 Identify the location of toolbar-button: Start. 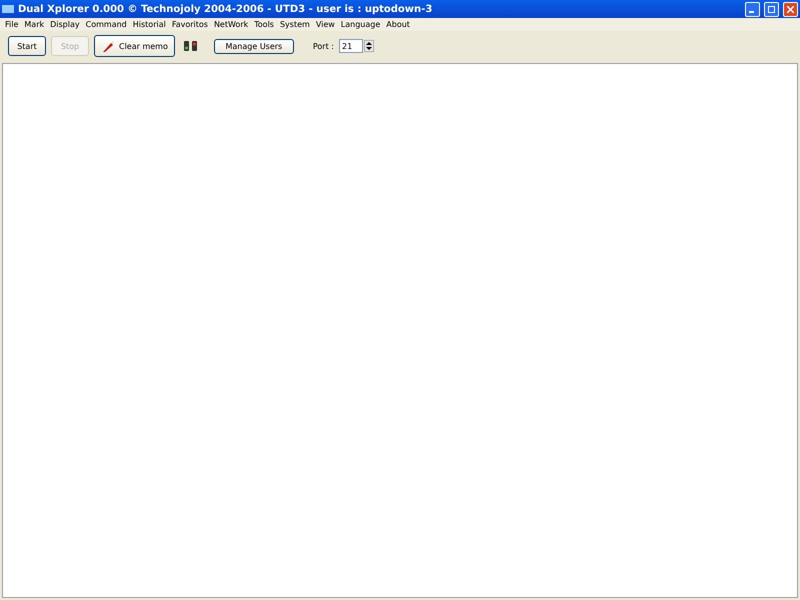
(27, 46).